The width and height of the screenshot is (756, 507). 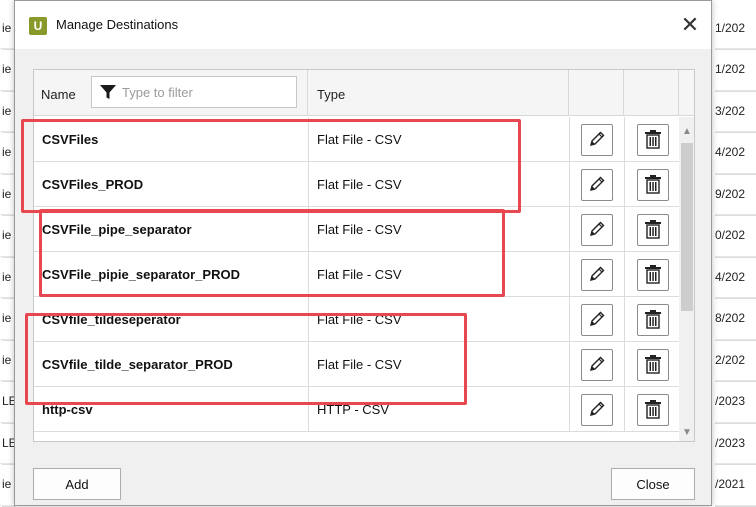 I want to click on background-date-fragment: 8/202, so click(x=735, y=319).